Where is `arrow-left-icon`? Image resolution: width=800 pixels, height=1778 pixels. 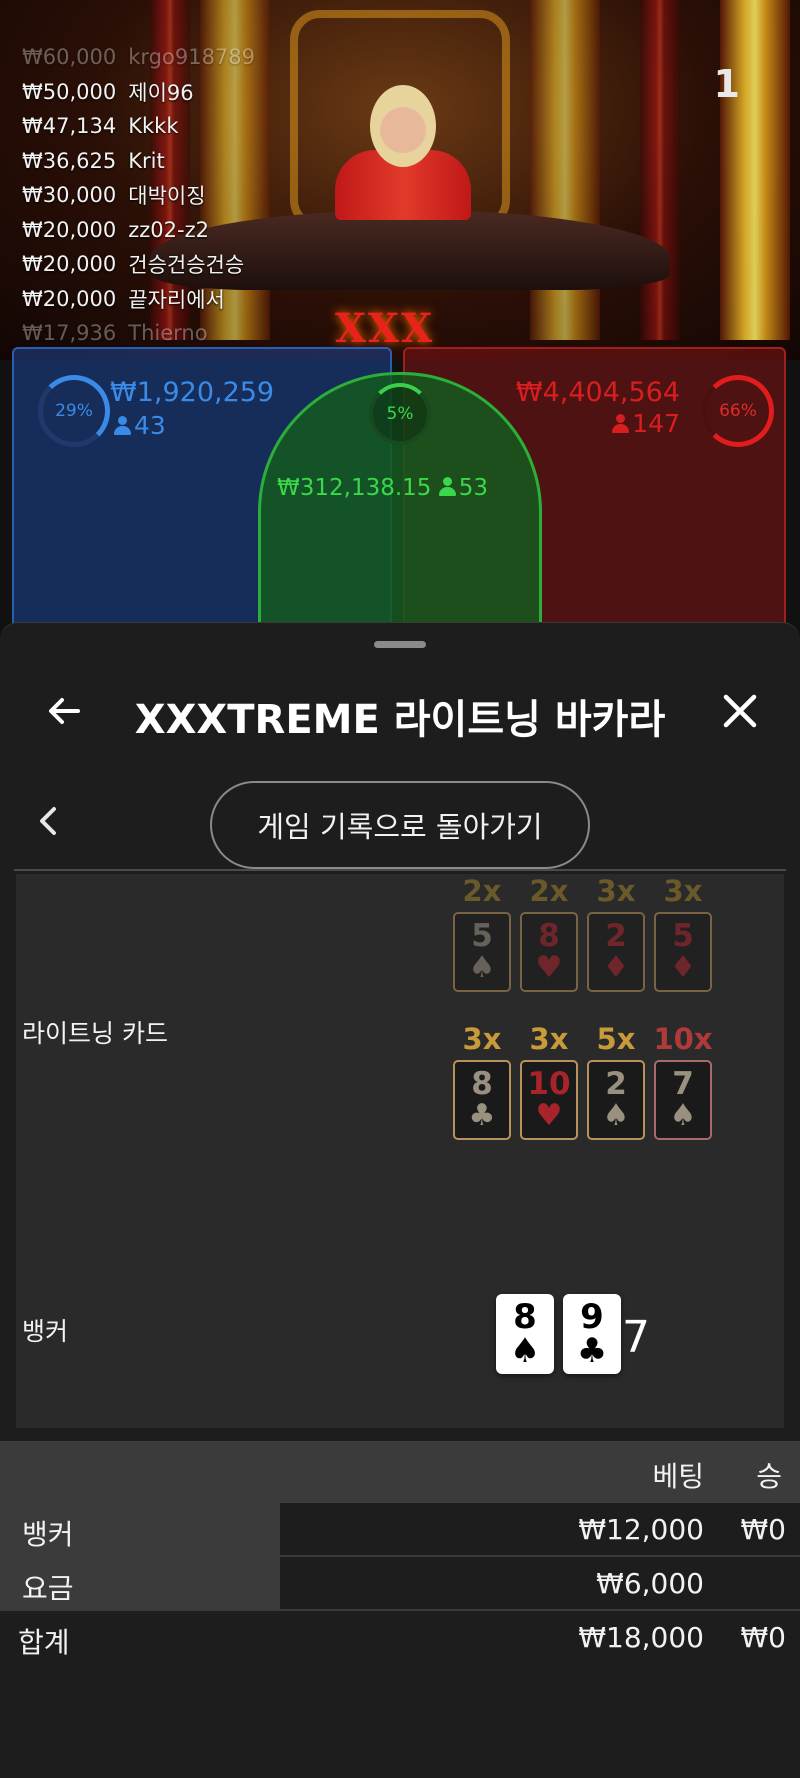
arrow-left-icon is located at coordinates (64, 711).